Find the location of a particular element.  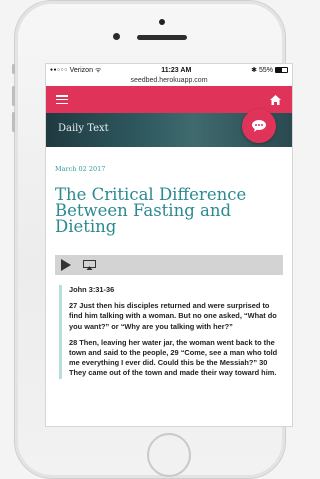

battery-percent: 55% is located at coordinates (265, 70).